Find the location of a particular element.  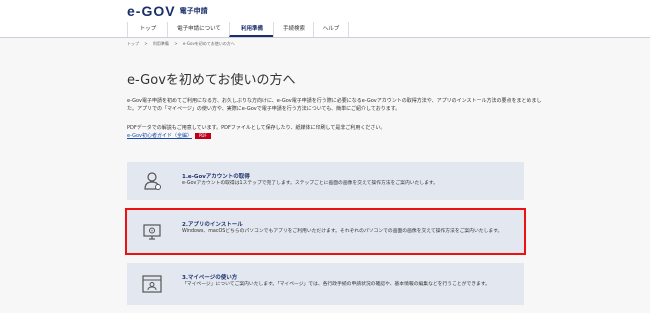

guide-line: e-Gov初心者ガイド（全編） PDF is located at coordinates (337, 136).